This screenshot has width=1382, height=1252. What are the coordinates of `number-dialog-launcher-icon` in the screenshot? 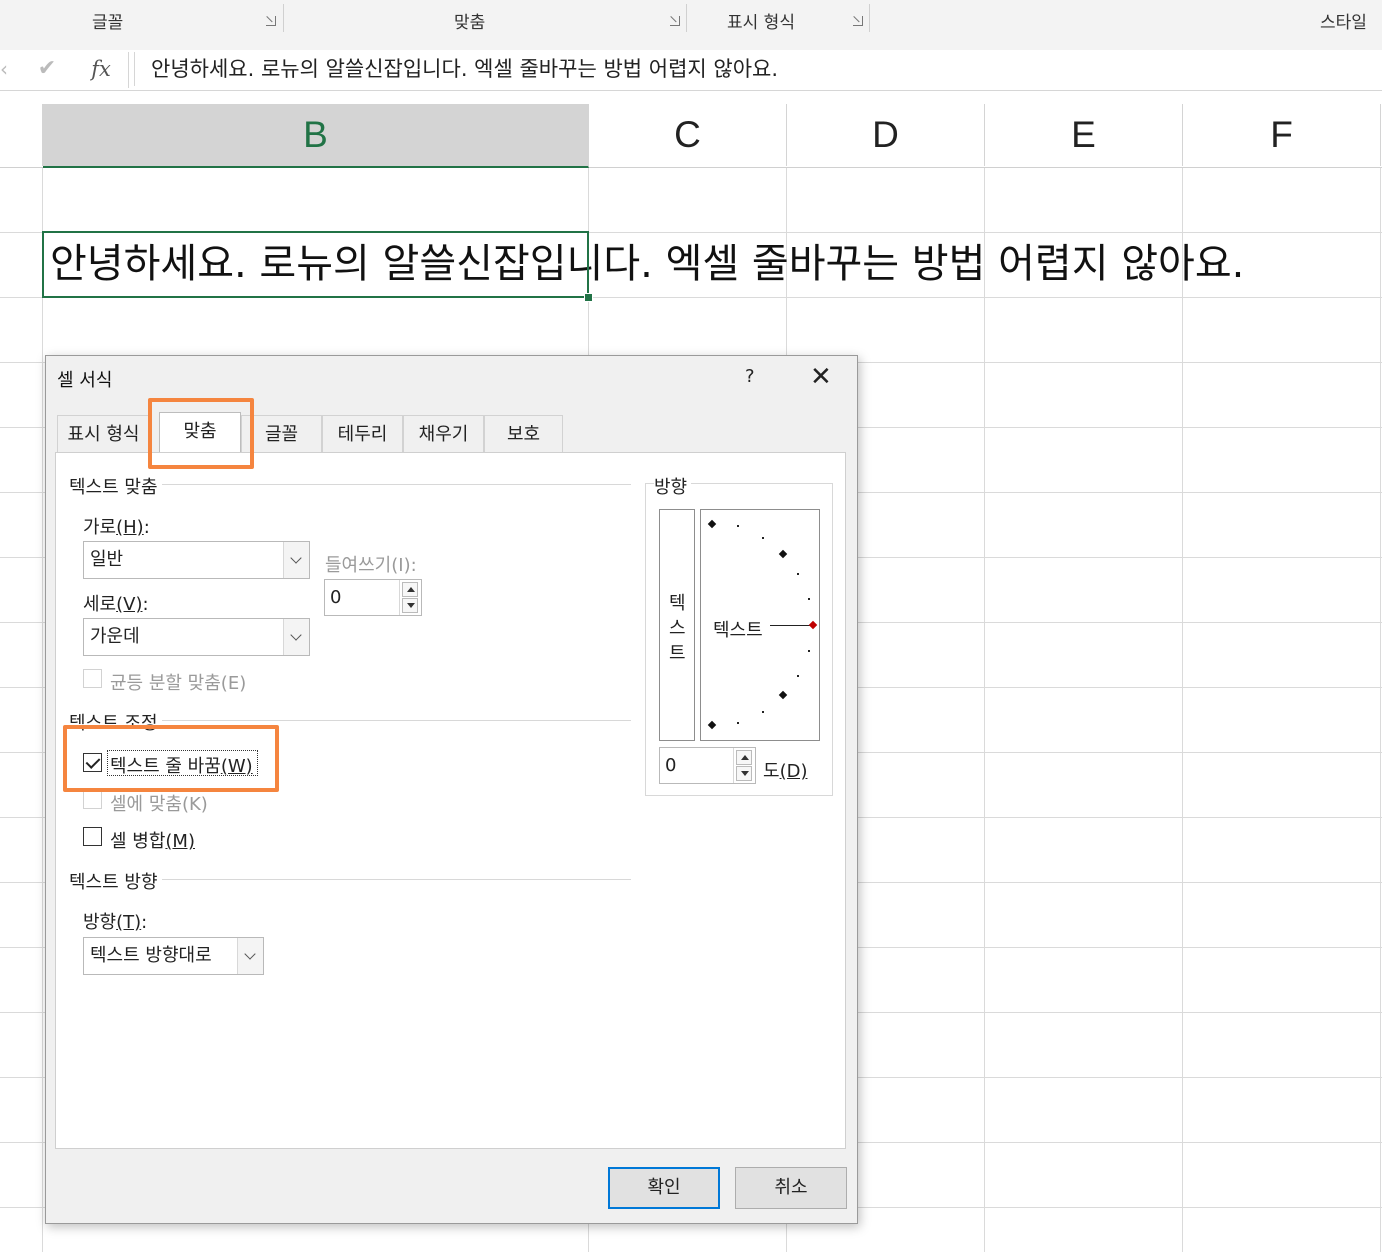 It's located at (858, 21).